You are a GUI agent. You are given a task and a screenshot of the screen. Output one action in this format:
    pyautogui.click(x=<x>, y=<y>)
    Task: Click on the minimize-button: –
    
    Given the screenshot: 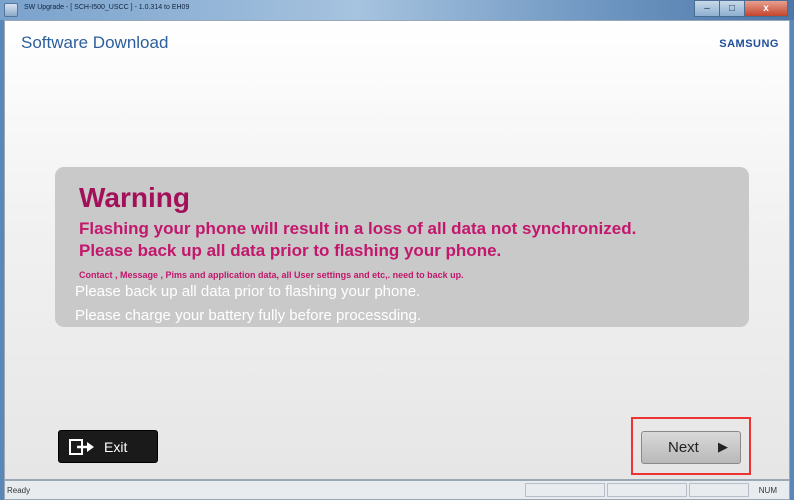 What is the action you would take?
    pyautogui.click(x=707, y=8)
    